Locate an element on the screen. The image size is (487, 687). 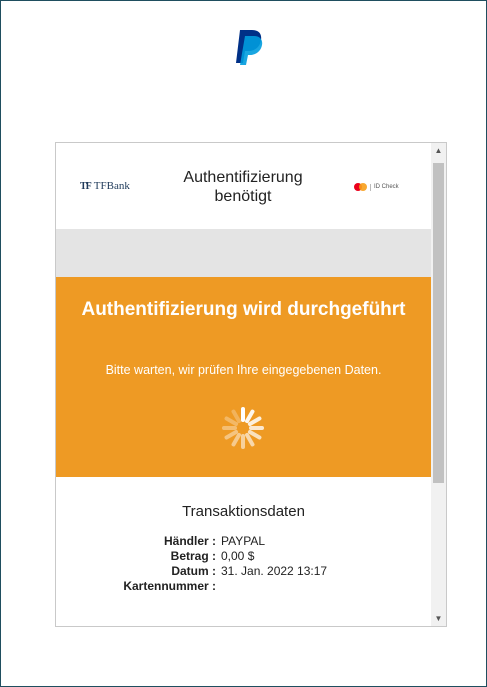
bank-logo: TF TFBank is located at coordinates (105, 186).